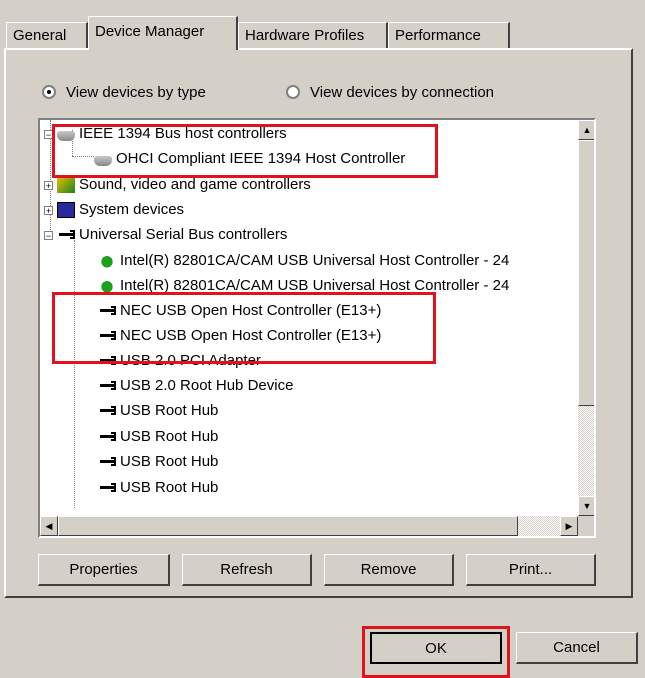 The width and height of the screenshot is (645, 678). What do you see at coordinates (158, 437) in the screenshot?
I see `tree-item-root-hub-2: USB Root Hub` at bounding box center [158, 437].